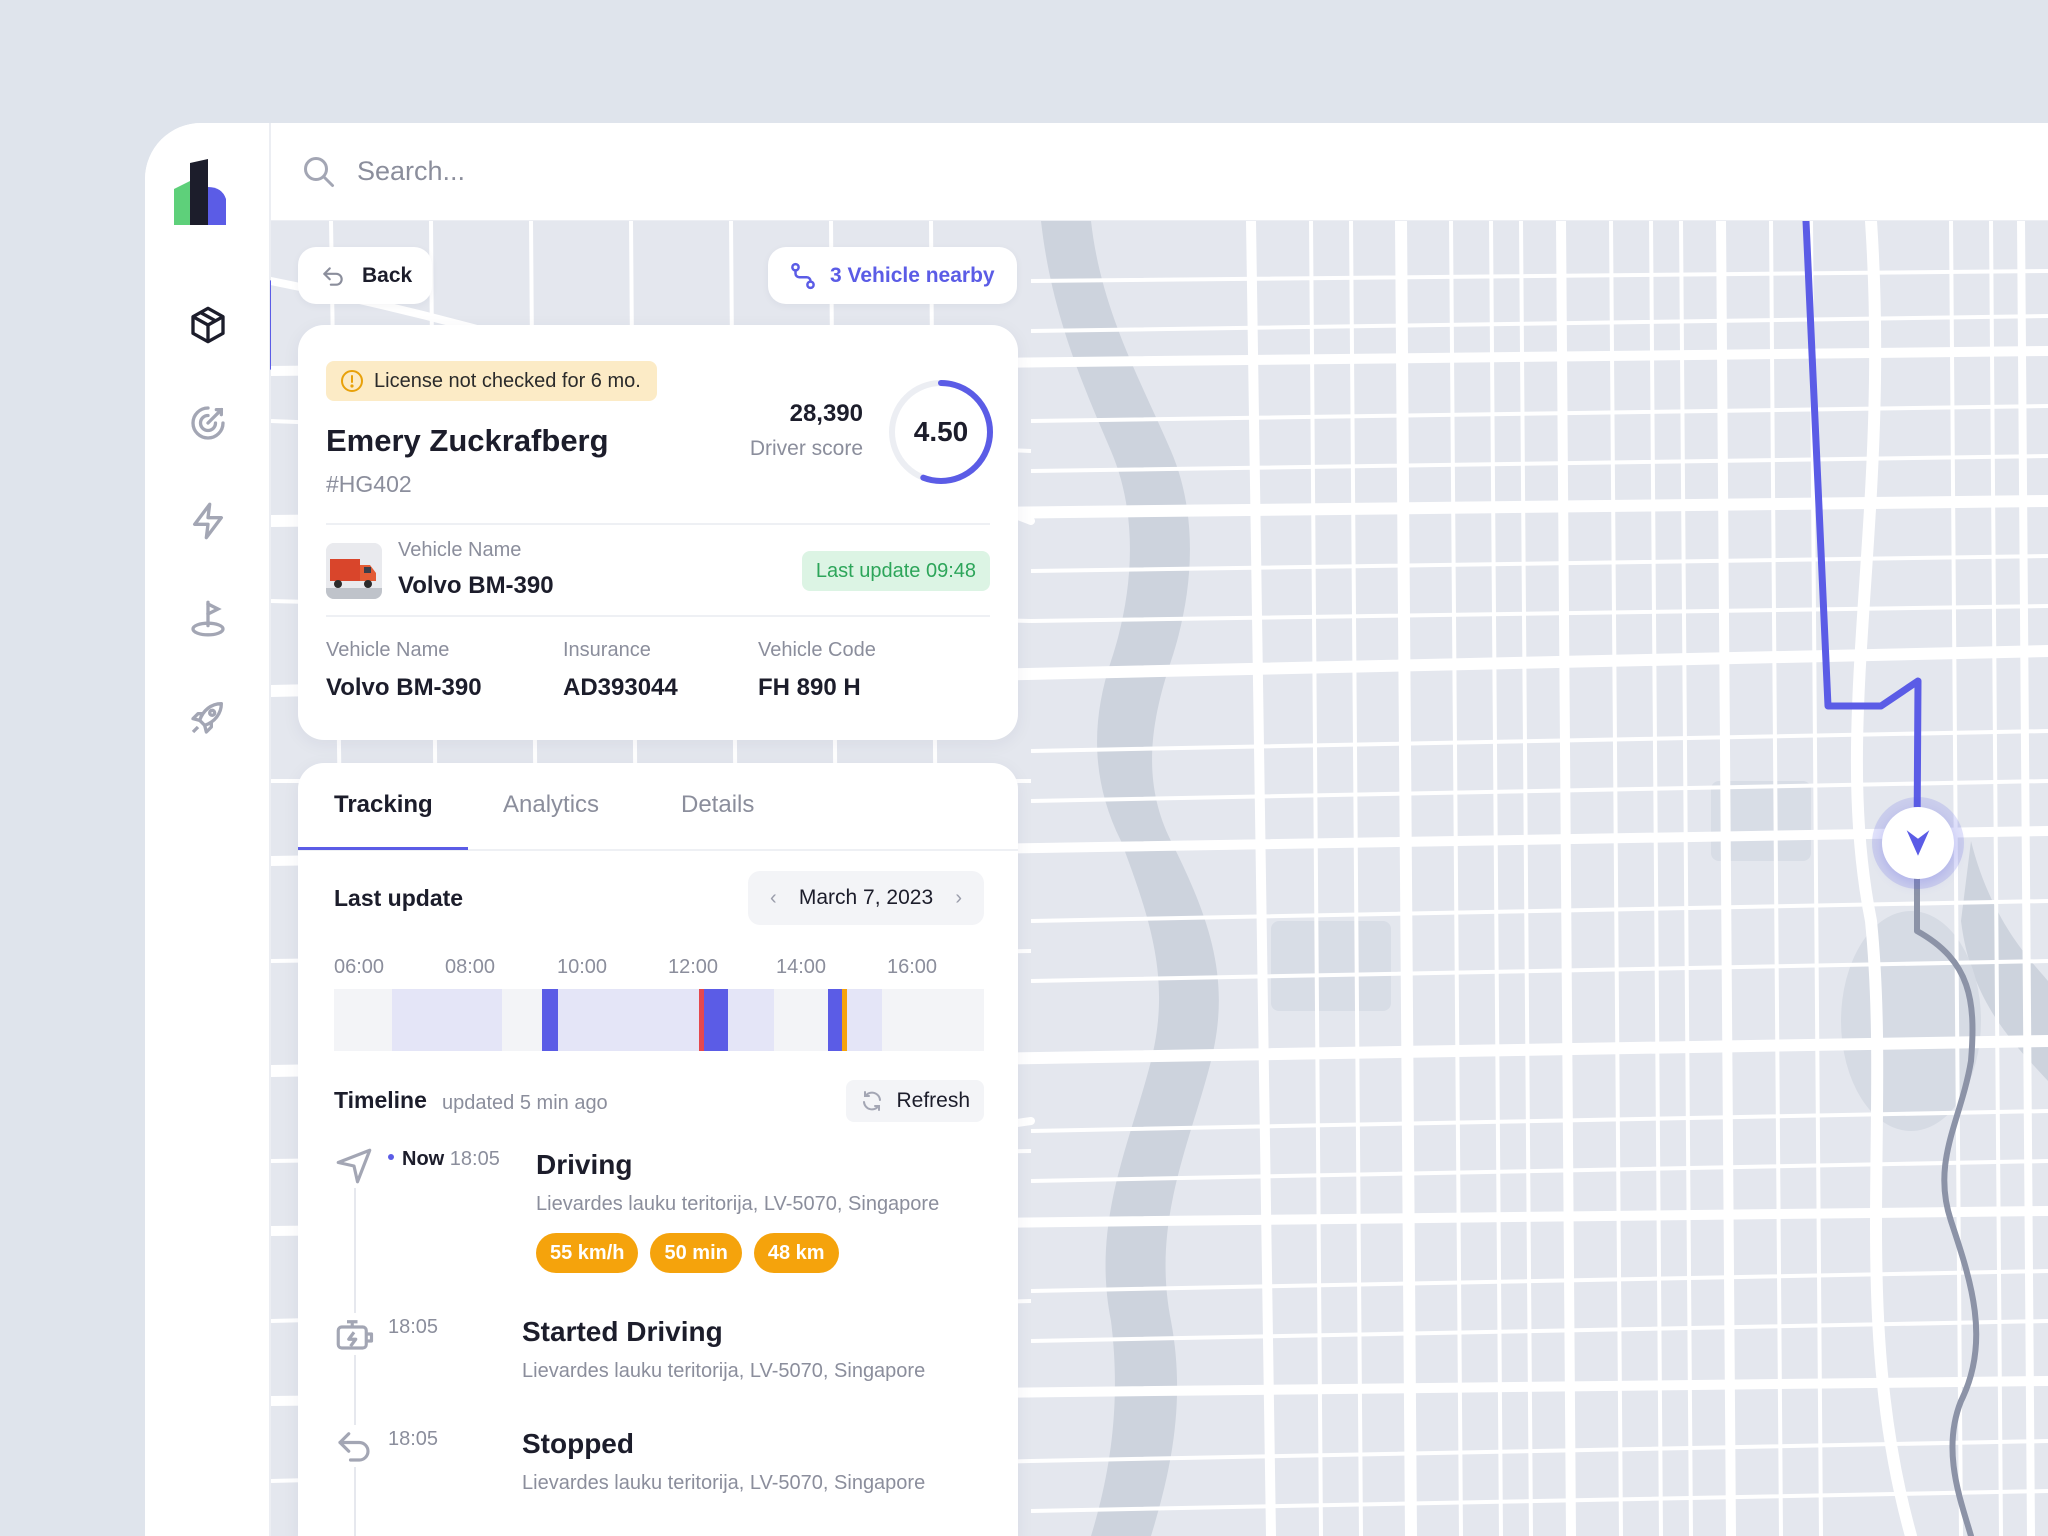 The height and width of the screenshot is (1536, 2048). Describe the element at coordinates (912, 275) in the screenshot. I see `vehicles-nearby-label: 3 Vehicle nearby` at that location.